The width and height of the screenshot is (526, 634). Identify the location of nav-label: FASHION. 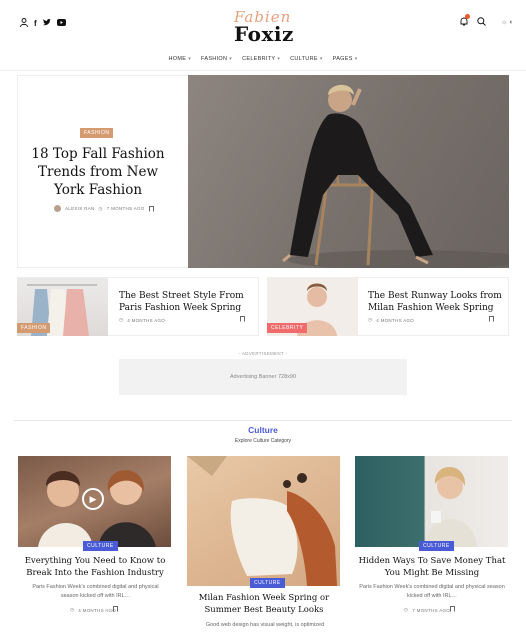
(214, 59).